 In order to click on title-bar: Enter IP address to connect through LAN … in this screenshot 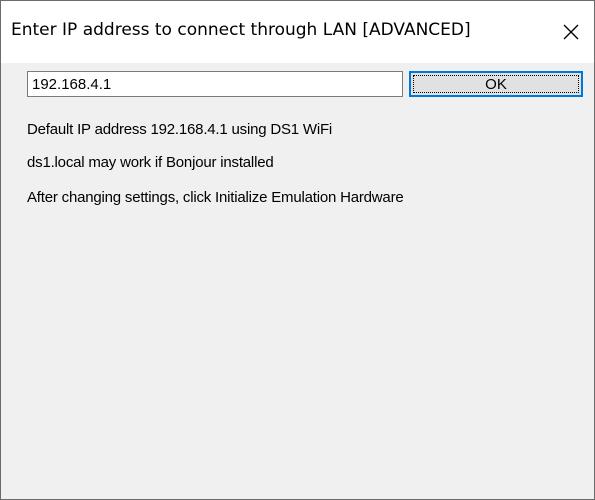, I will do `click(297, 32)`.